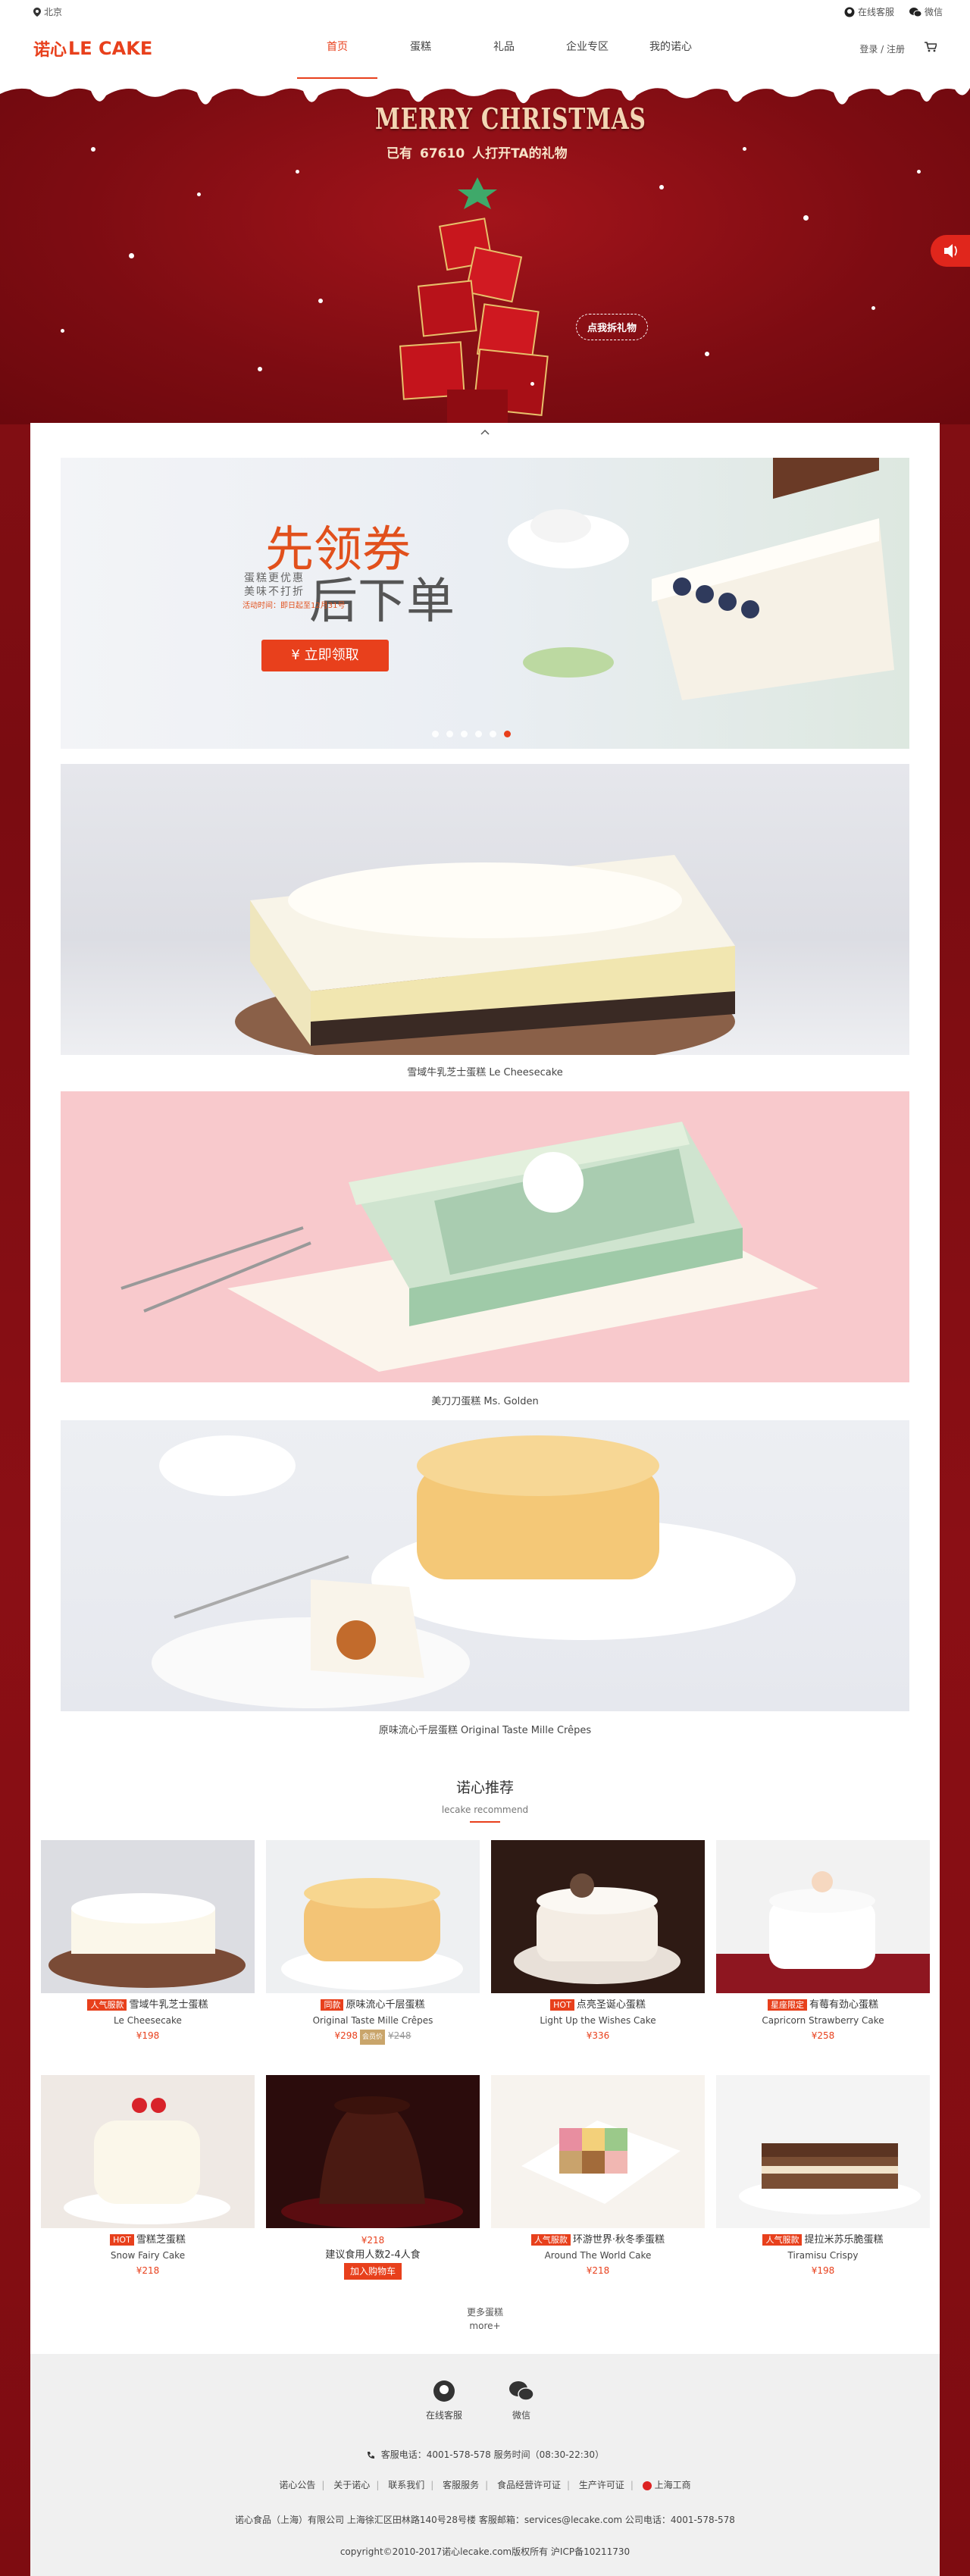 The width and height of the screenshot is (970, 2576). I want to click on site-logo: 诺心 LE CAKE, so click(92, 48).